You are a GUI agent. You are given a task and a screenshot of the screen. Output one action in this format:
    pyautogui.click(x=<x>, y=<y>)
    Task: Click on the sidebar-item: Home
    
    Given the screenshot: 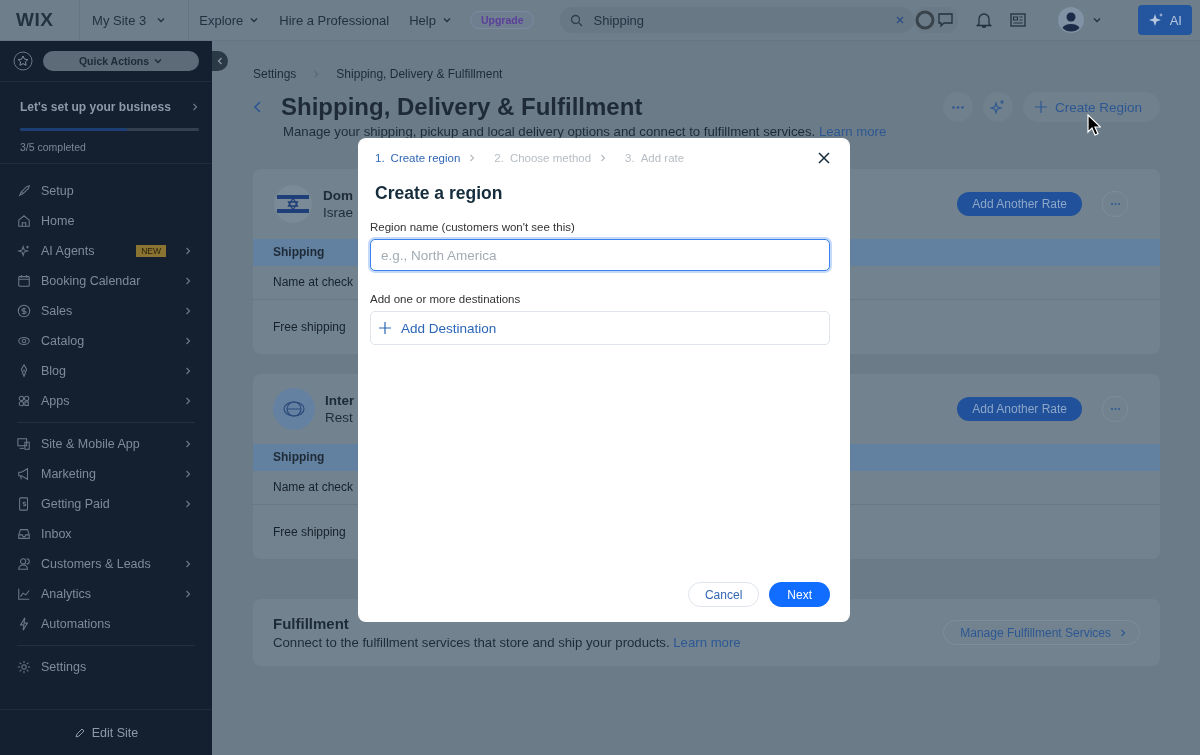 What is the action you would take?
    pyautogui.click(x=106, y=221)
    